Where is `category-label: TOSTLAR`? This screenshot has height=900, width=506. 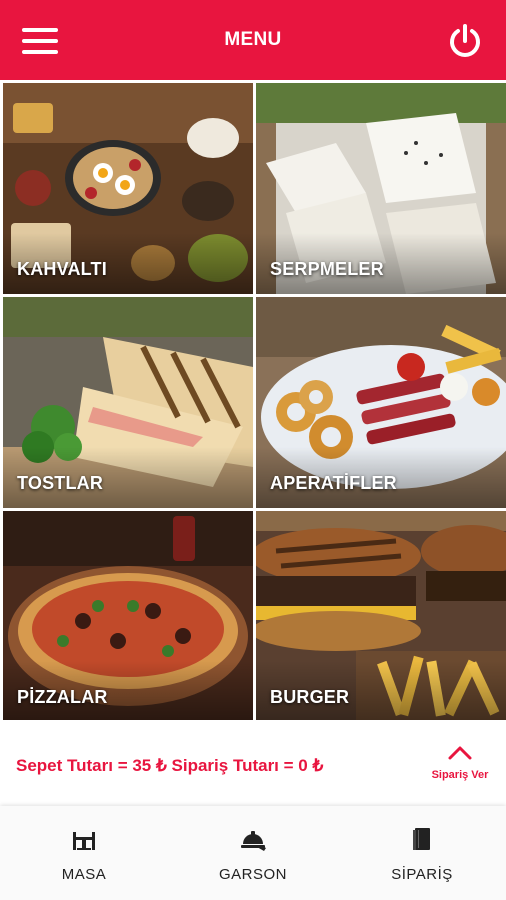
category-label: TOSTLAR is located at coordinates (60, 483).